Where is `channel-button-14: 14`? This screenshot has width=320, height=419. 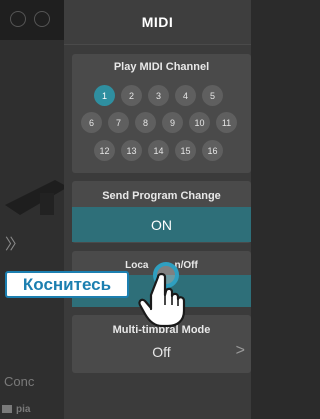
channel-button-14: 14 is located at coordinates (158, 150).